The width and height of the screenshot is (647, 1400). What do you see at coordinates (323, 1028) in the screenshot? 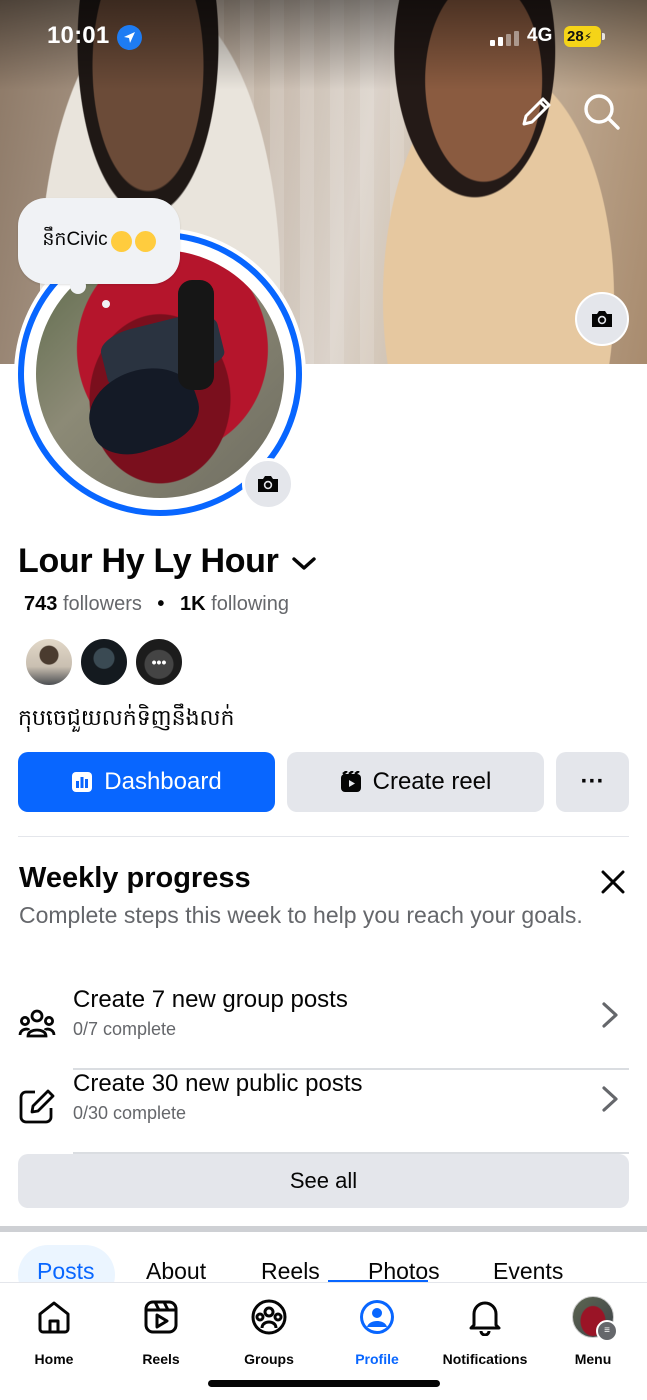
I see `task-group-posts: Create 7 new group posts 0/7 complete` at bounding box center [323, 1028].